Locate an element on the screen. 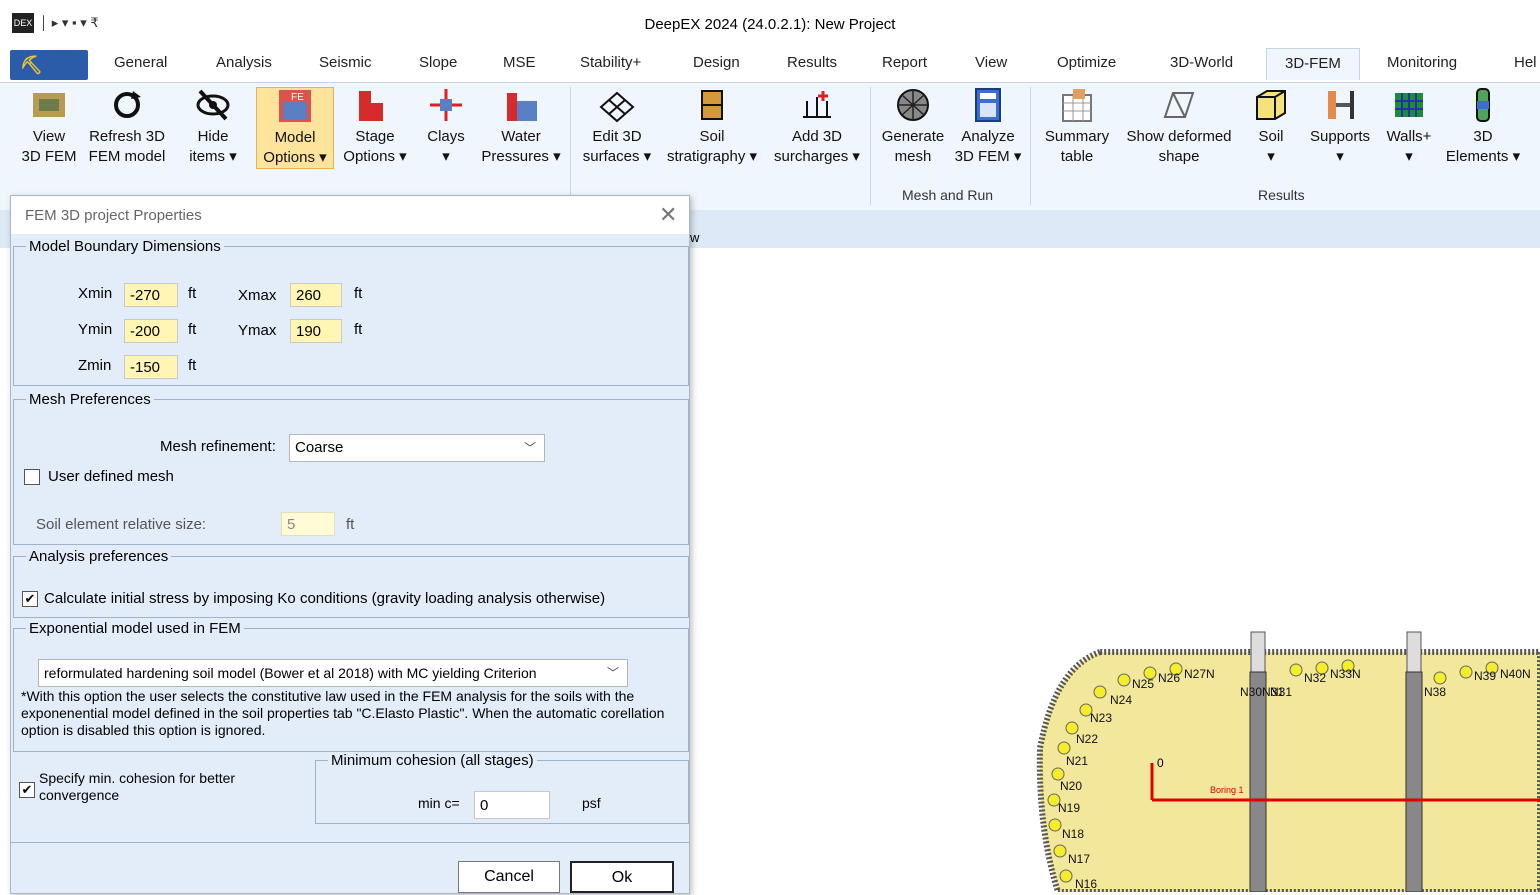  hide-label: Hide is located at coordinates (213, 136).